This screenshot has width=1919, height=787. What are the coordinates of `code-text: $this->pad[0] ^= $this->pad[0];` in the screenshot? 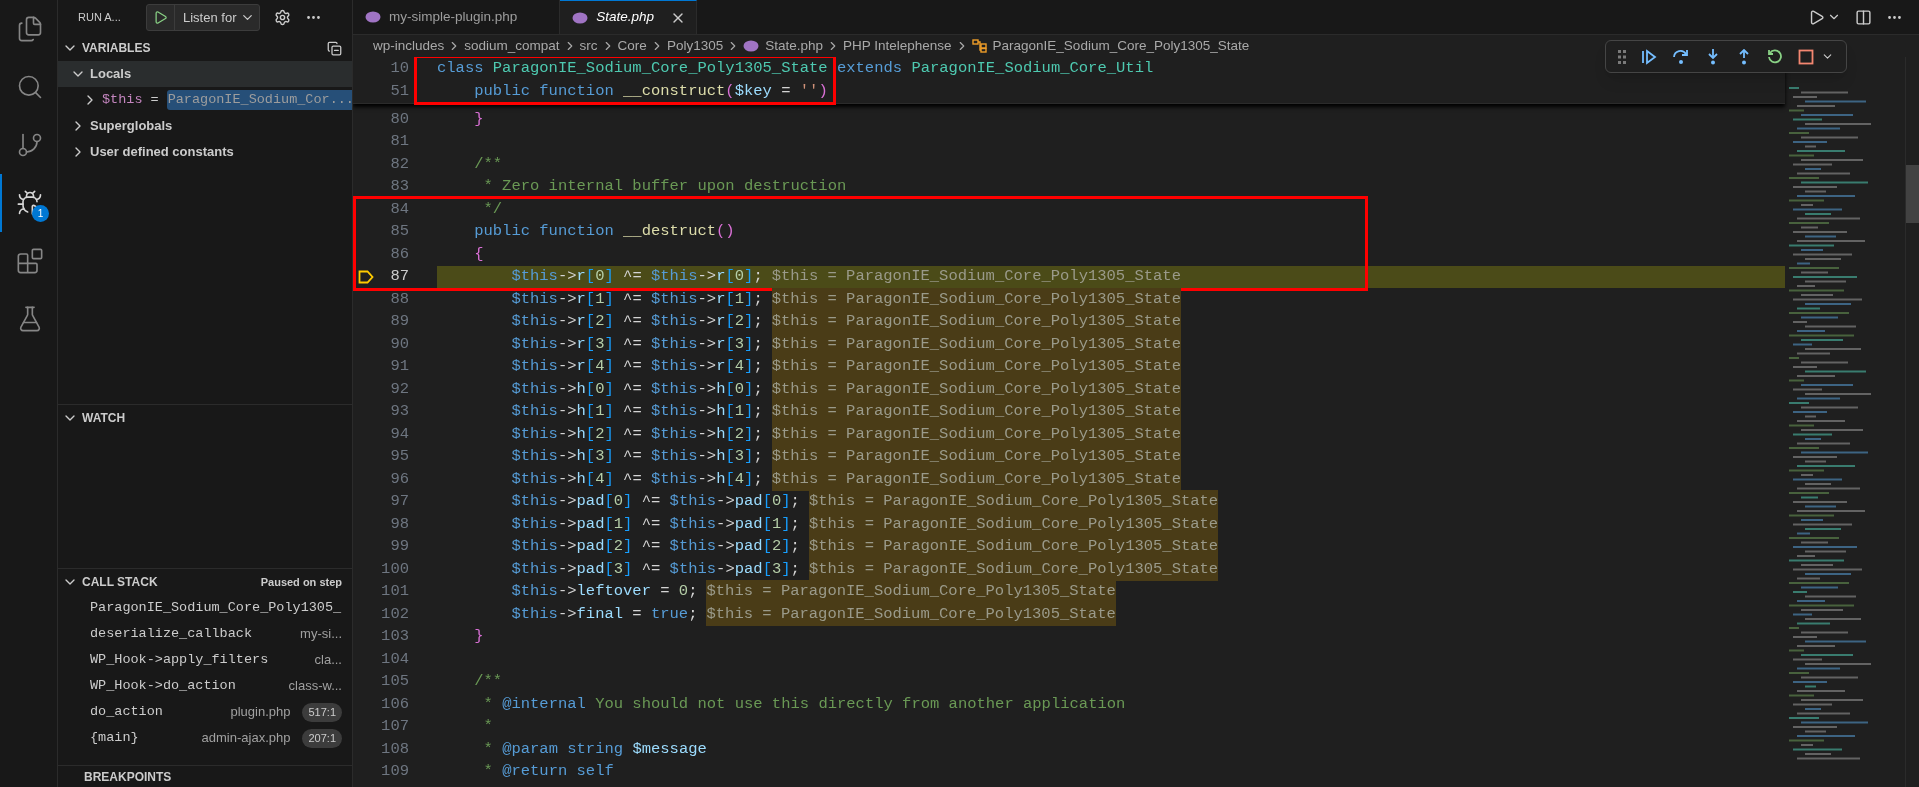 It's located at (655, 502).